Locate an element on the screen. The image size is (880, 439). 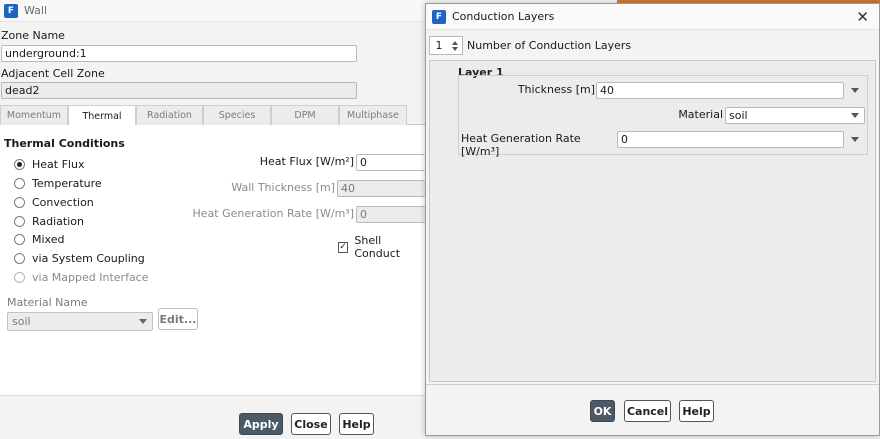
thickness-label: Thickness [m] is located at coordinates (556, 89).